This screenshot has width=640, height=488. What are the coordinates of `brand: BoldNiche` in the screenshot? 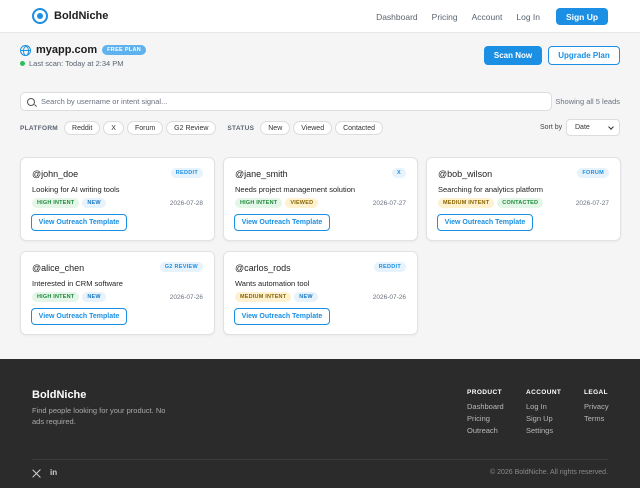 It's located at (70, 16).